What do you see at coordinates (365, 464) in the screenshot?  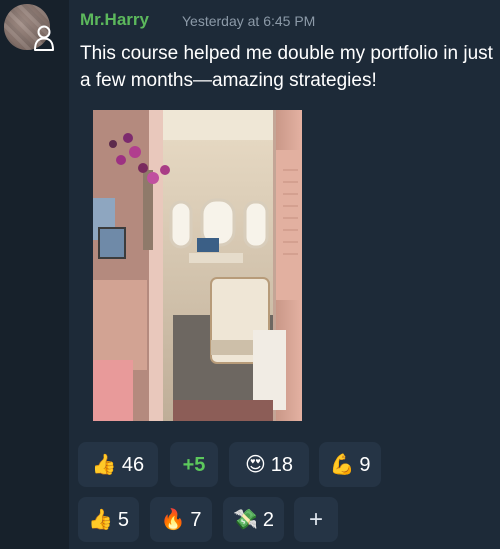 I see `reaction-count: 9` at bounding box center [365, 464].